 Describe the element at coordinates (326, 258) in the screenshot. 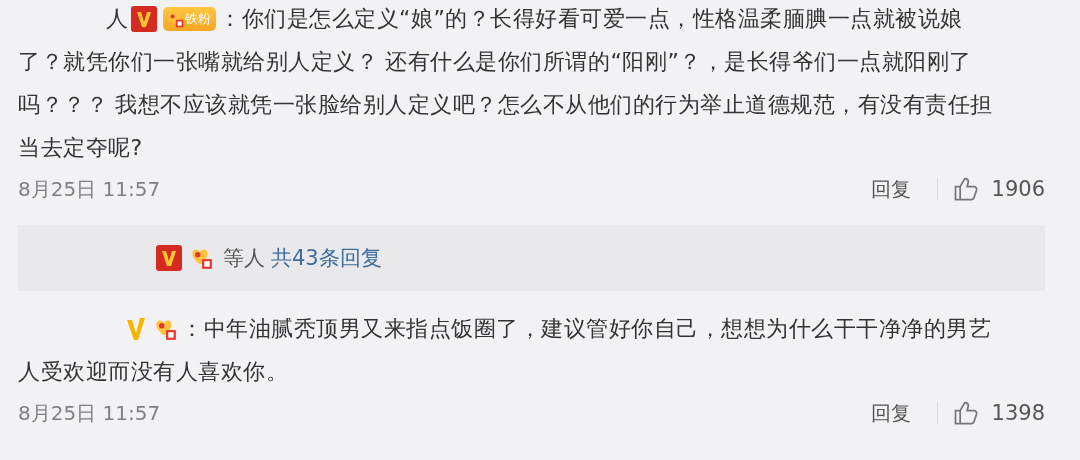

I see `replies-link: 共43条回复` at that location.